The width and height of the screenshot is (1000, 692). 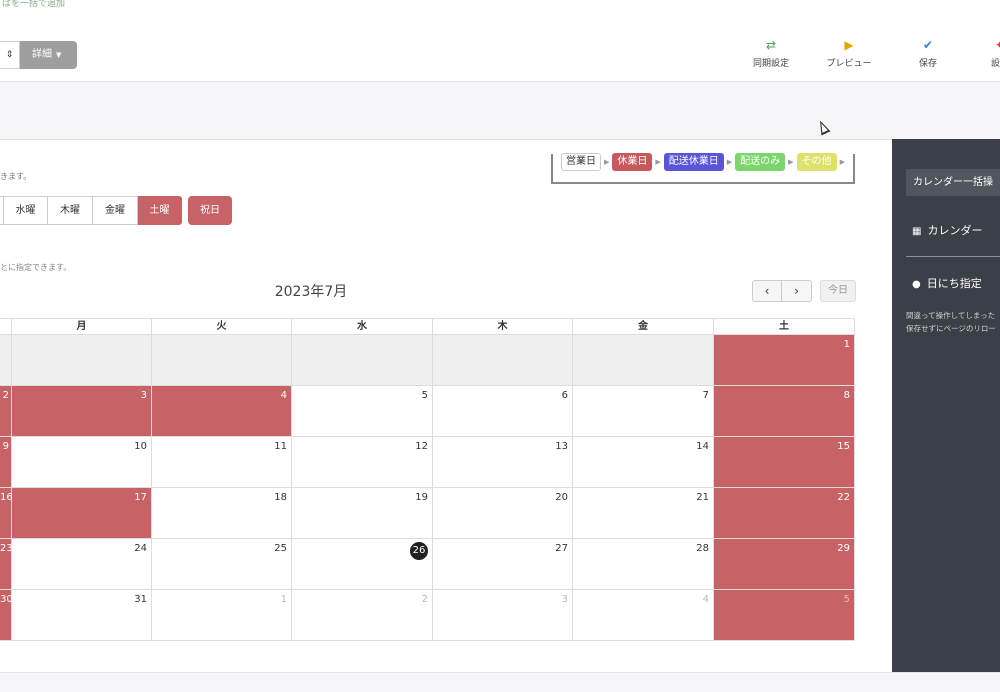 I want to click on calendar-day-cell: 27, so click(x=503, y=564).